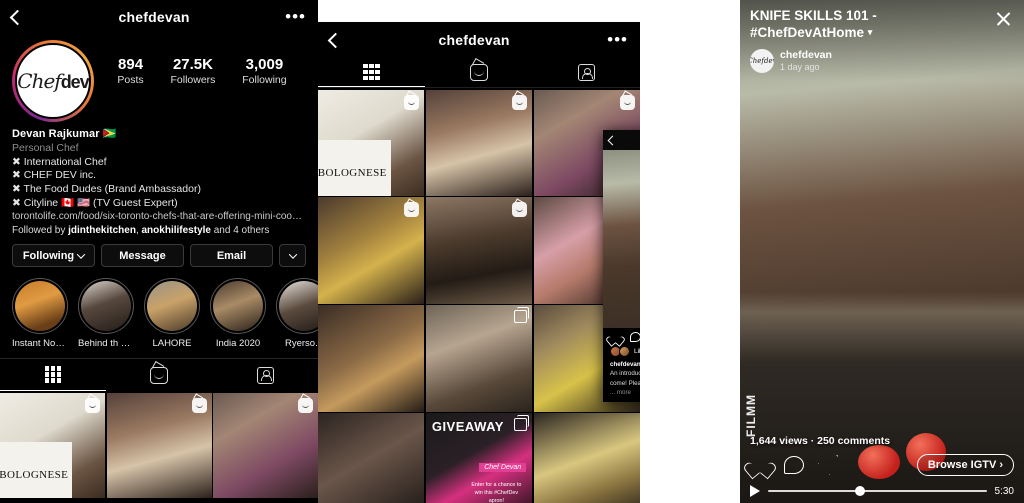  I want to click on followed-by-suffix: and 4 others, so click(240, 230).